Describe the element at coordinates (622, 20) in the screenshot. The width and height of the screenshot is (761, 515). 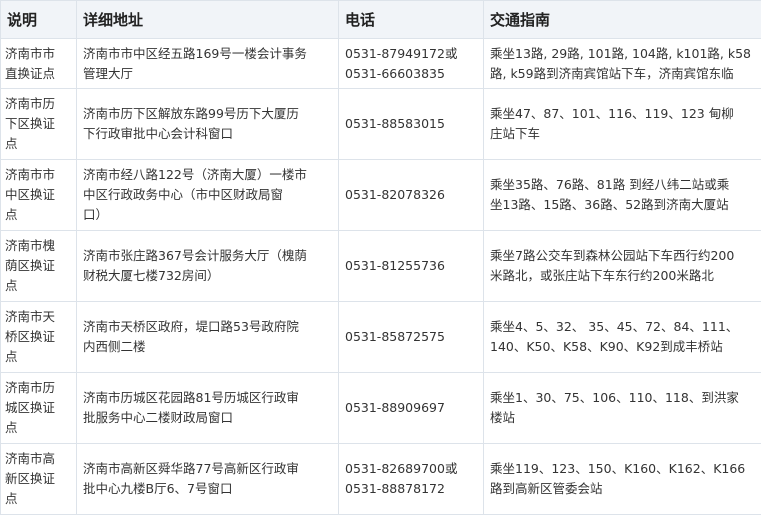
I see `header-transit: 交通指南` at that location.